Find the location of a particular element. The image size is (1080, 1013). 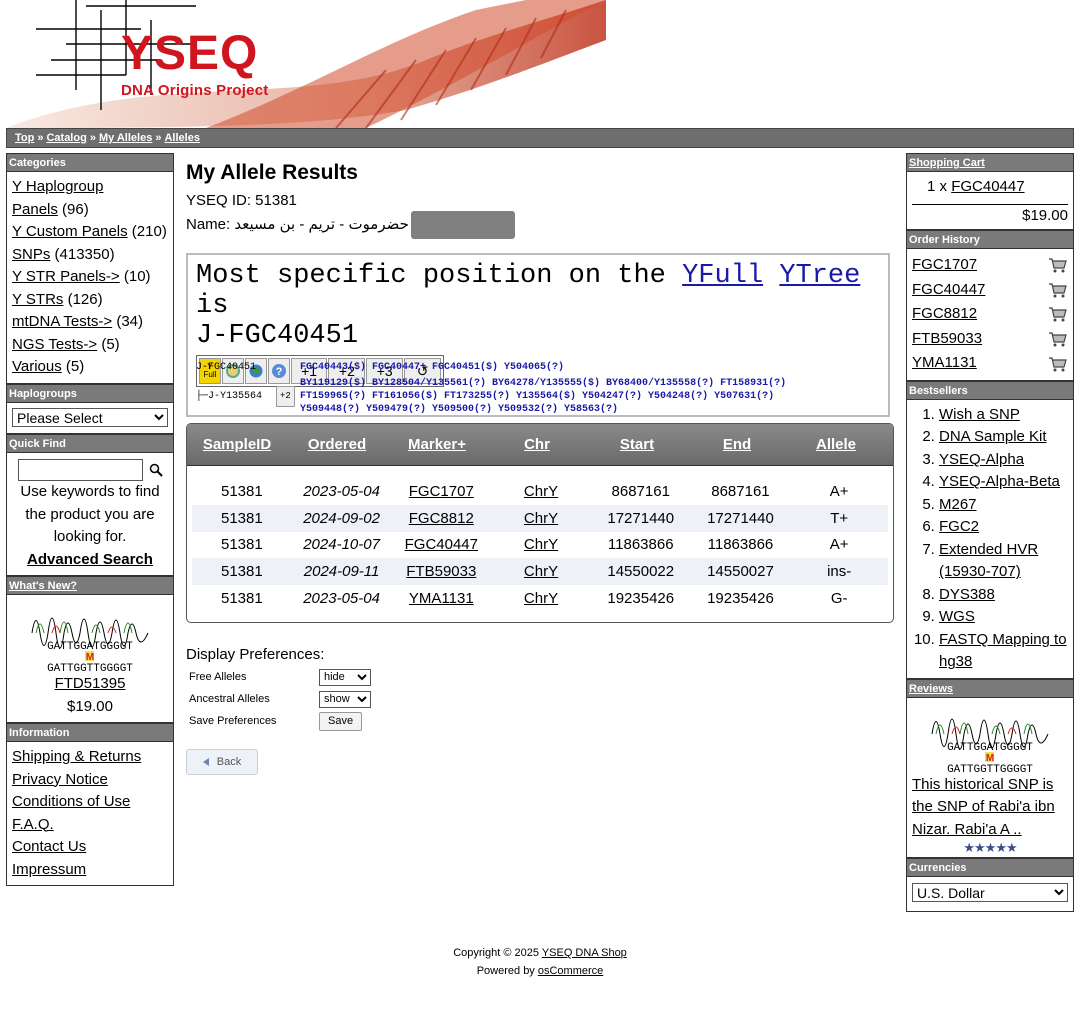

category-link-snps: SNPs is located at coordinates (31, 254).